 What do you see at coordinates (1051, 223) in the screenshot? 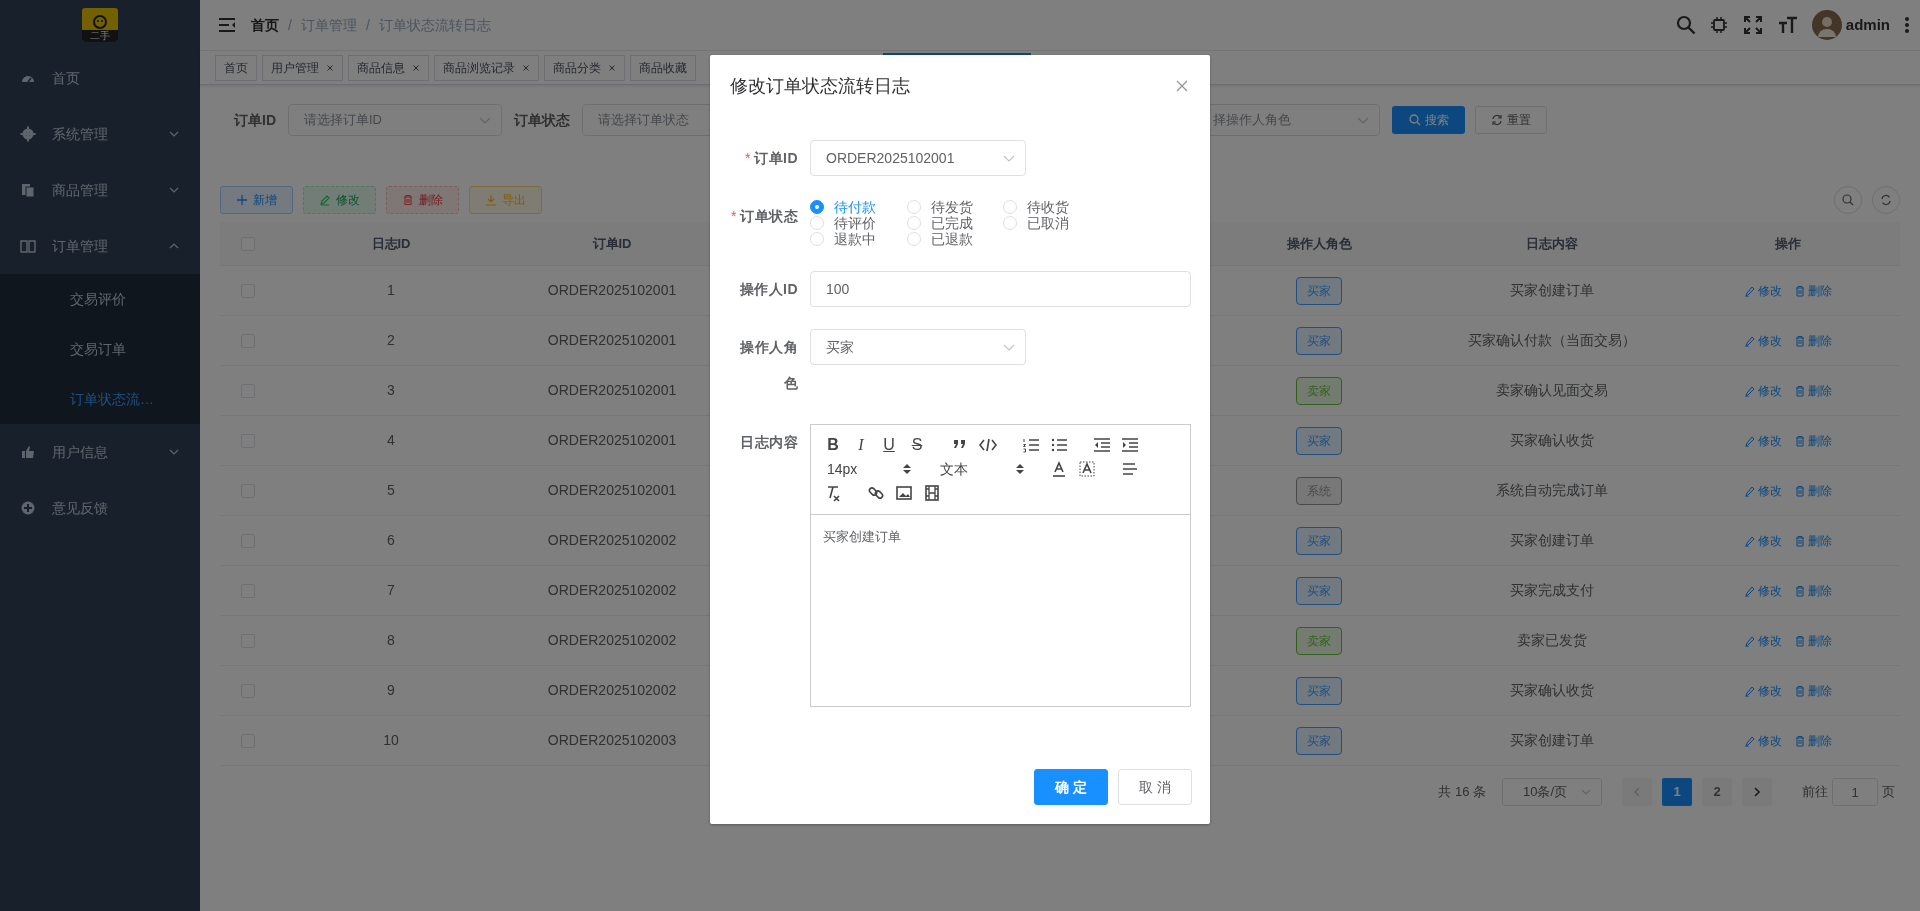
I see `radio-option: 已取消` at bounding box center [1051, 223].